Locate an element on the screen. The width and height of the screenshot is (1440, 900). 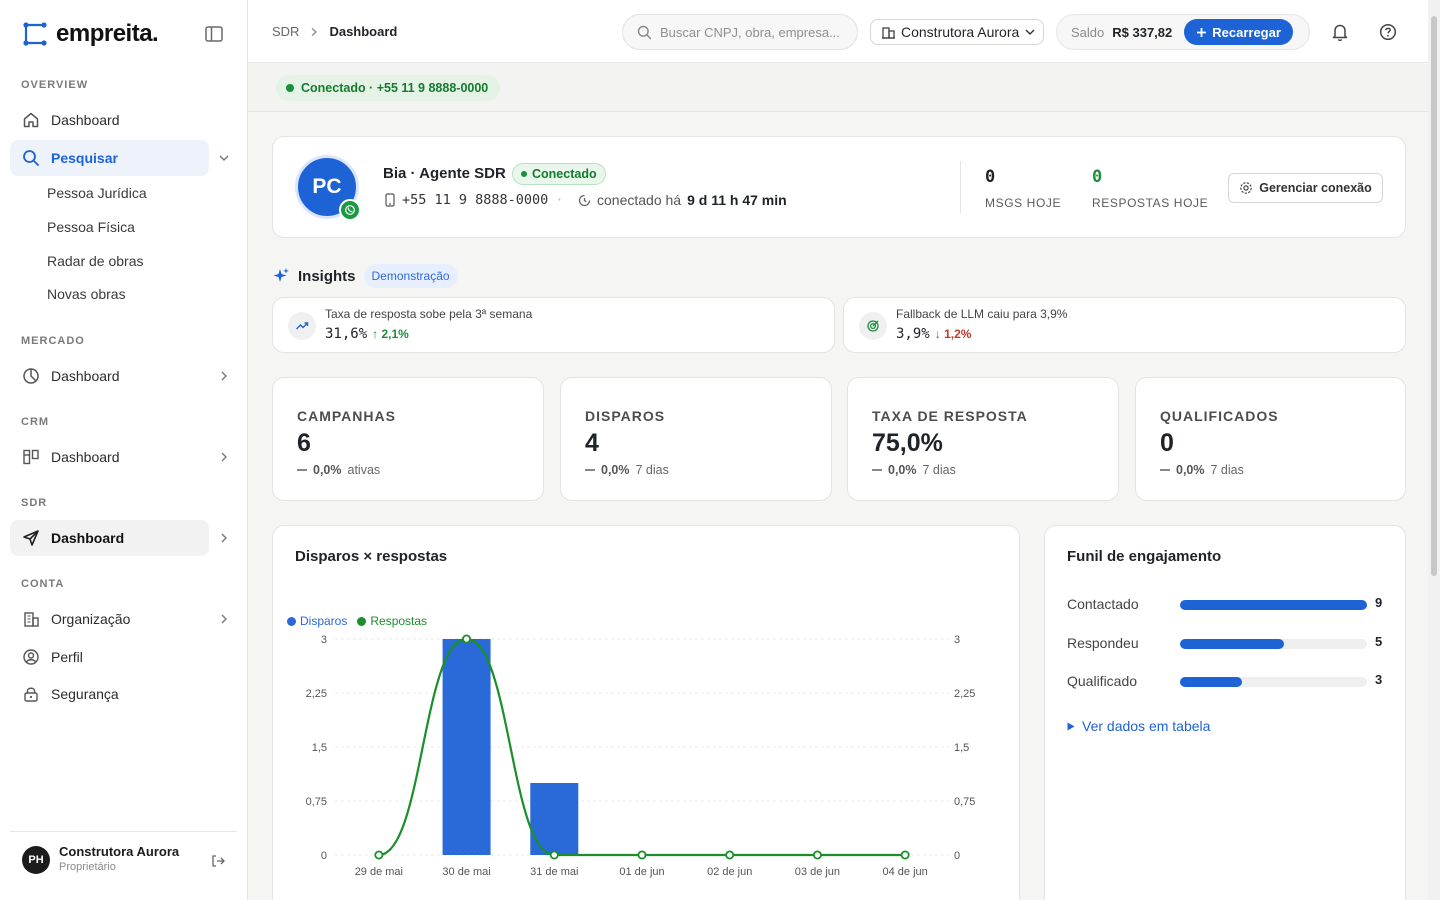
search-icon is located at coordinates (644, 32).